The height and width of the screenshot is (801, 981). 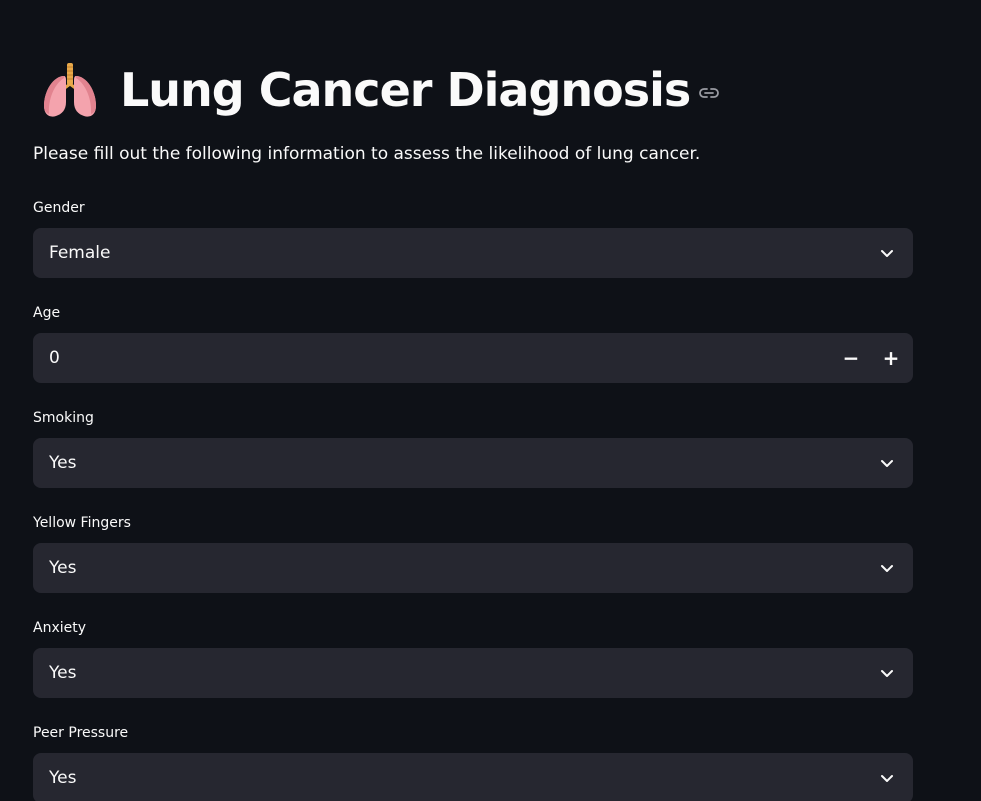 I want to click on anxiety-label: Anxiety, so click(x=60, y=628).